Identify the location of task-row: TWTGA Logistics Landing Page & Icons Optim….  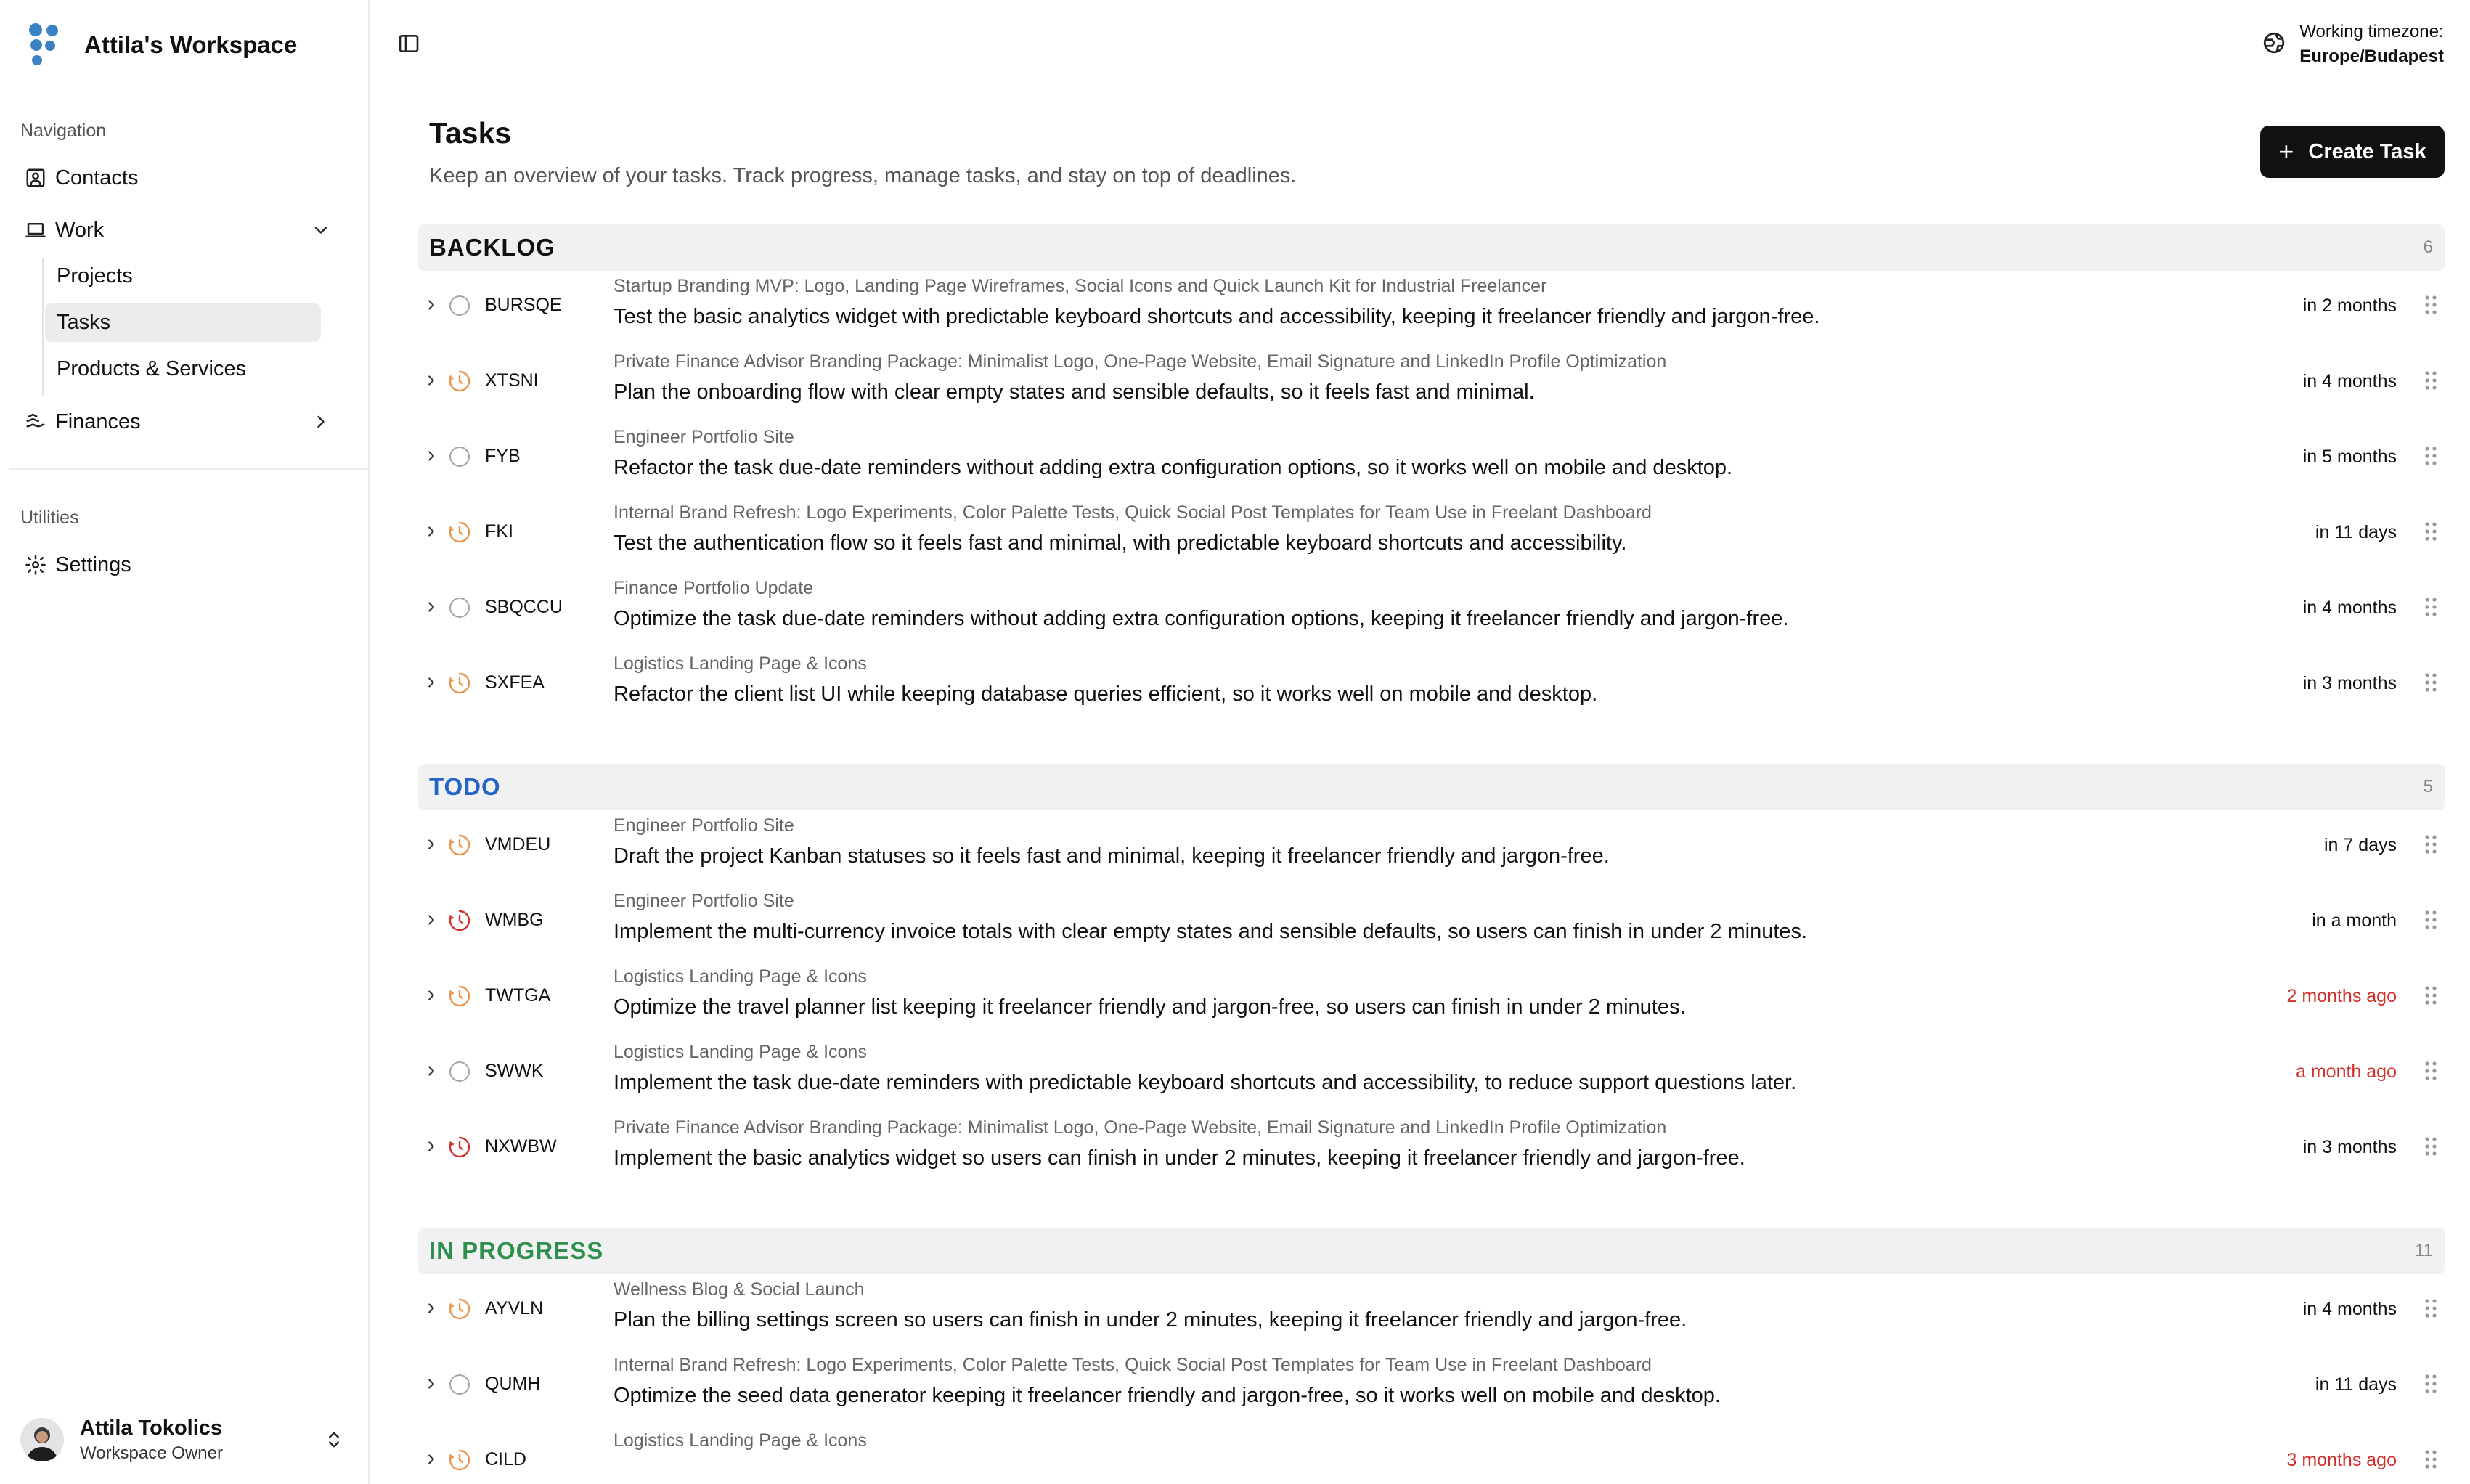
(1431, 999).